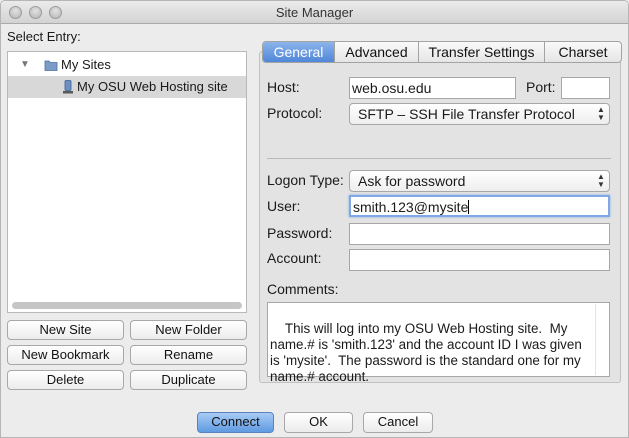 Image resolution: width=629 pixels, height=438 pixels. Describe the element at coordinates (482, 52) in the screenshot. I see `tab-transfer-settings: Transfer Settings` at that location.